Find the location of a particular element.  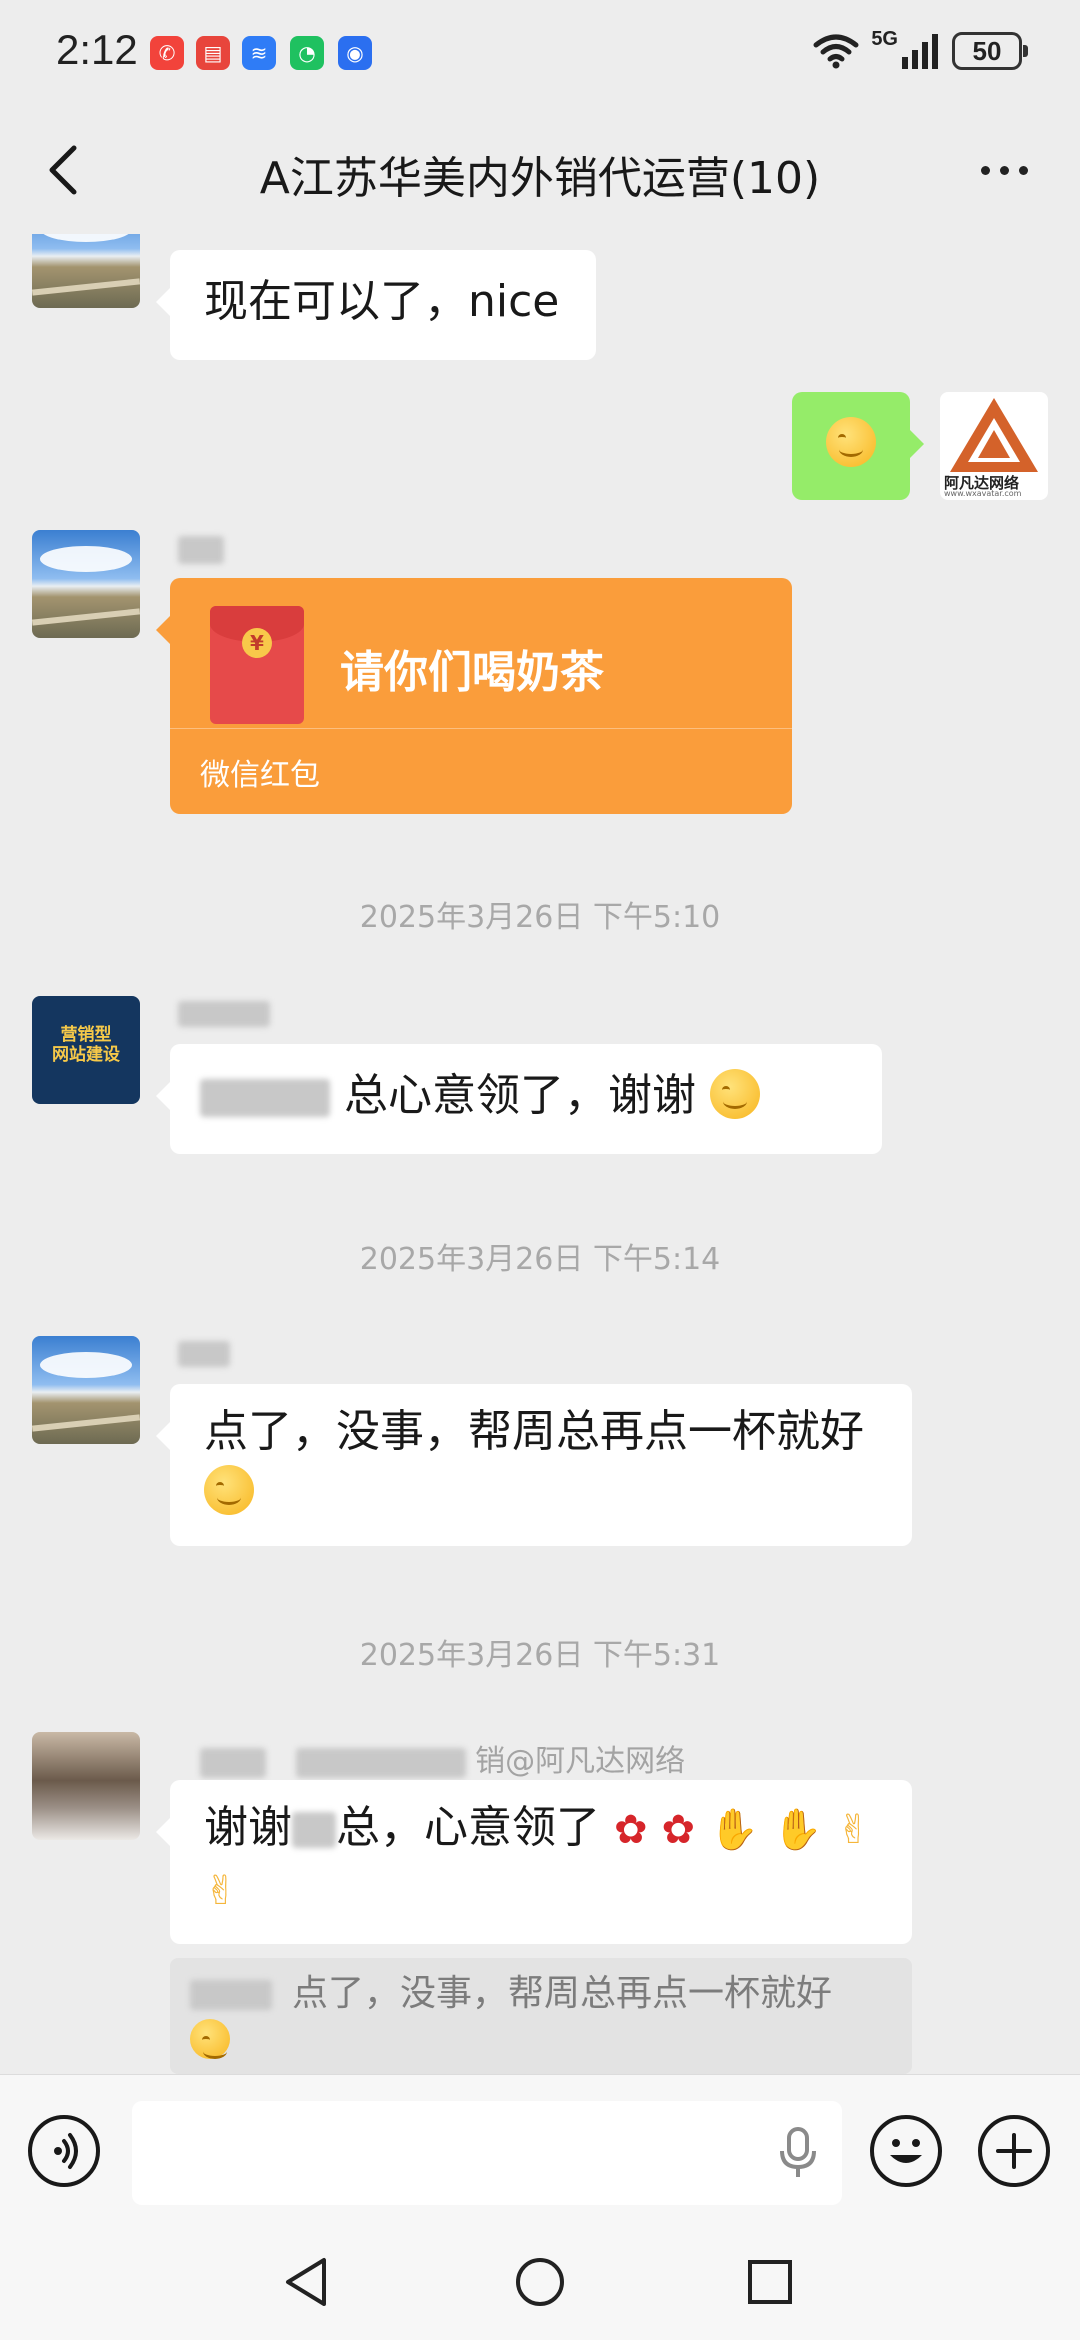

message-bubble: 点了，没事，帮周总再点一杯就好 is located at coordinates (534, 1465).